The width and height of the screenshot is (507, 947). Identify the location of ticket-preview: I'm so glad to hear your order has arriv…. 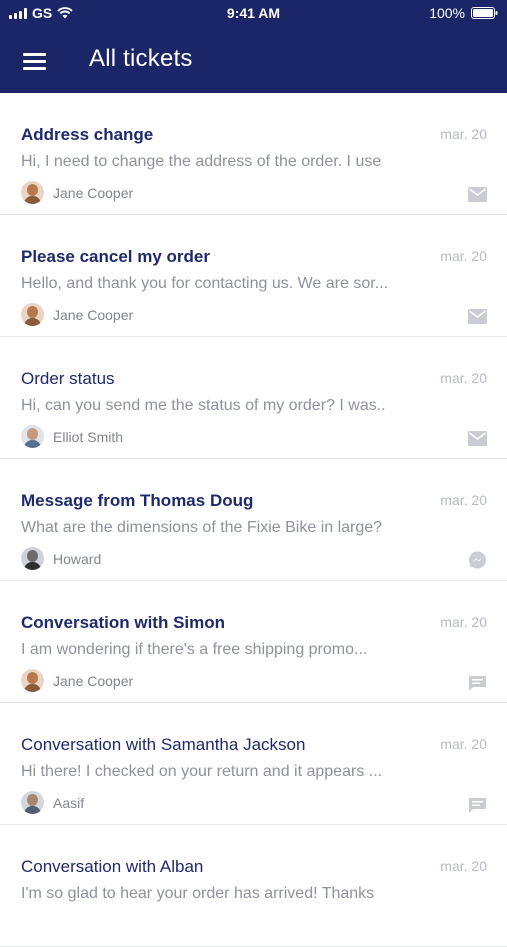
(198, 893).